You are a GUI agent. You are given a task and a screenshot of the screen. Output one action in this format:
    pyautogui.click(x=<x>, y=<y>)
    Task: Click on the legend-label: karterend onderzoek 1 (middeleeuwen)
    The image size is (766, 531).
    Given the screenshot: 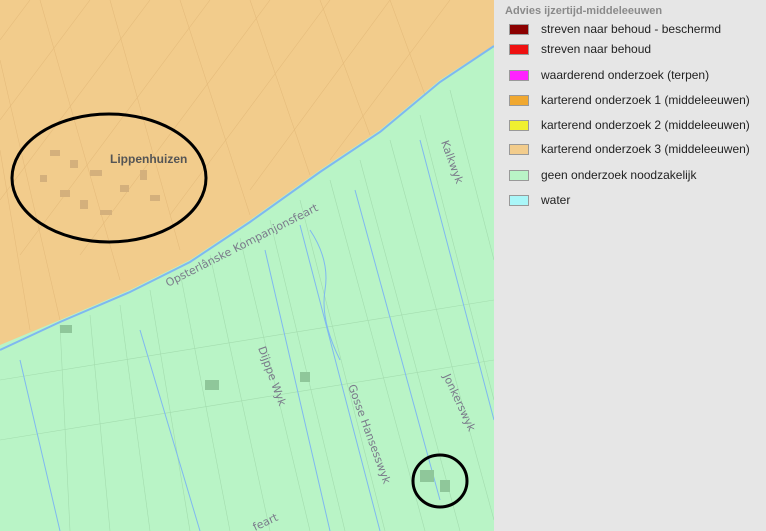 What is the action you would take?
    pyautogui.click(x=645, y=100)
    